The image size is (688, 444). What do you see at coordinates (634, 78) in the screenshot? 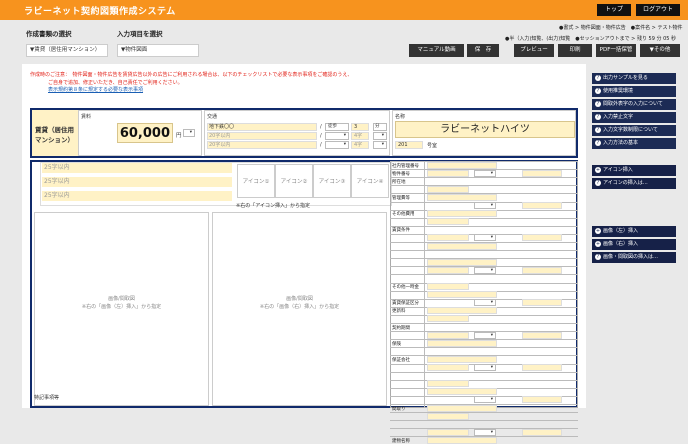
I see `sidebar-sample: ? 出力サンプルを見る` at bounding box center [634, 78].